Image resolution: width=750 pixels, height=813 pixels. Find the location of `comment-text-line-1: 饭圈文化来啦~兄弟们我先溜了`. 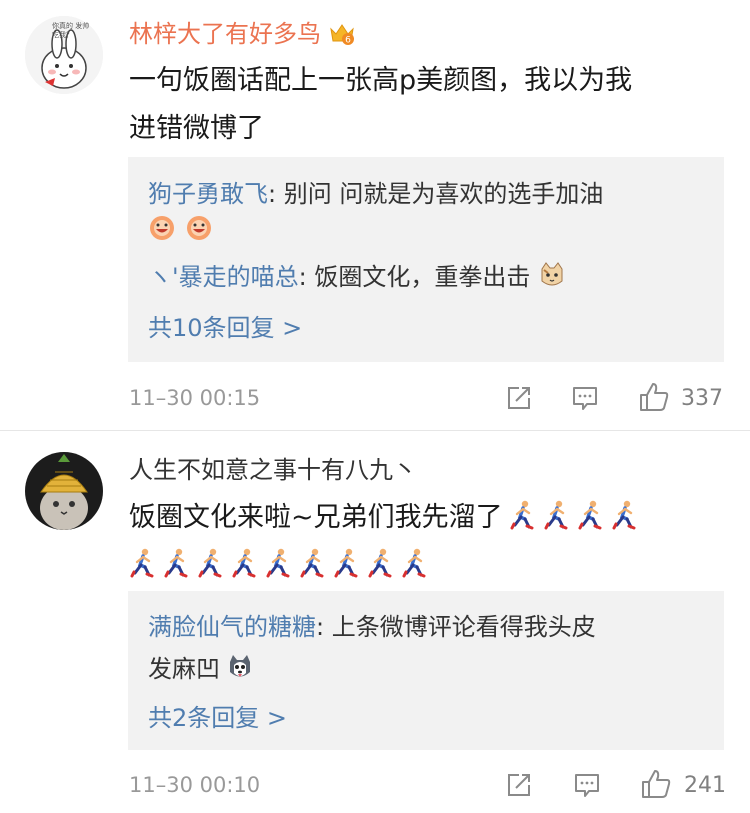

comment-text-line-1: 饭圈文化来啦~兄弟们我先溜了 is located at coordinates (429, 518).